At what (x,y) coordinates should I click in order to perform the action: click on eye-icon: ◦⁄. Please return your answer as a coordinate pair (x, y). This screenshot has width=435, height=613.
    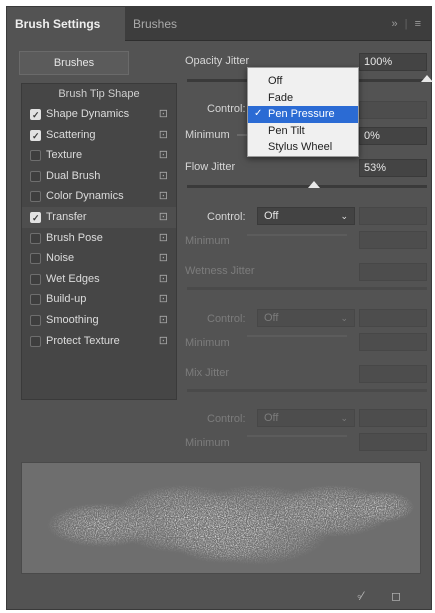
    Looking at the image, I should click on (360, 596).